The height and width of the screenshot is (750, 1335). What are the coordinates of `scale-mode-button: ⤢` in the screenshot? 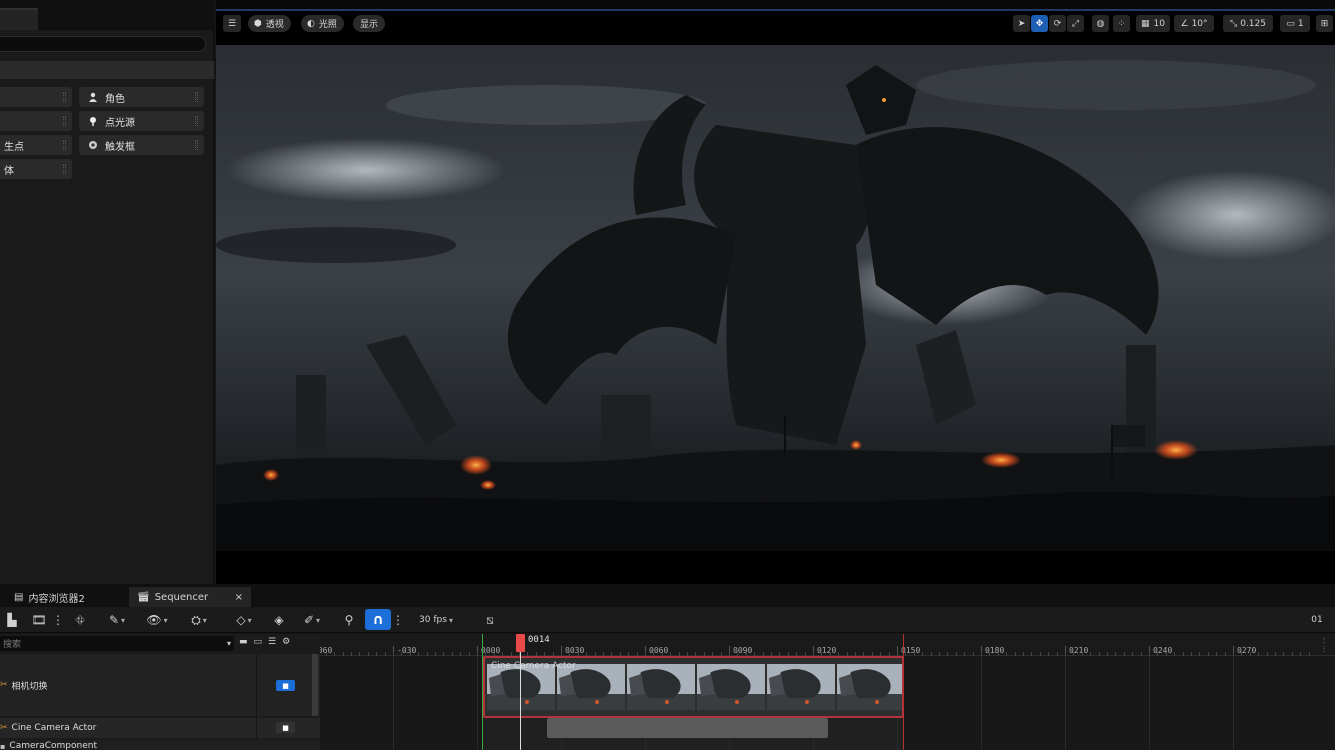 It's located at (1075, 23).